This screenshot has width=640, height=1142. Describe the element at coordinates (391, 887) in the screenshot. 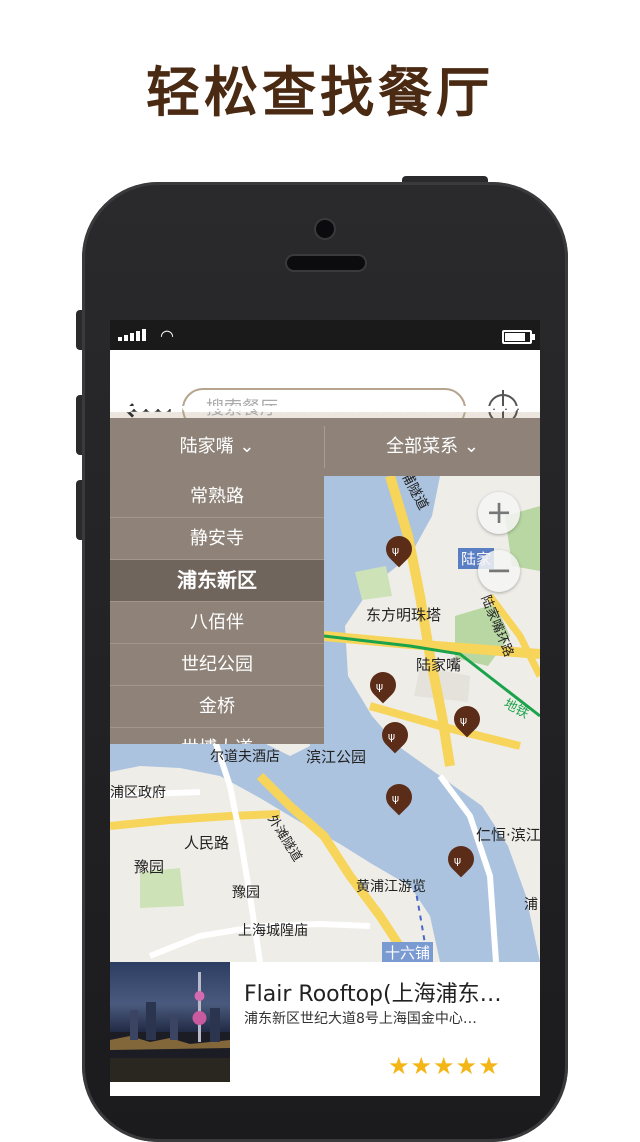

I see `map-label-huangpu-cruise: 黄浦江游览` at that location.